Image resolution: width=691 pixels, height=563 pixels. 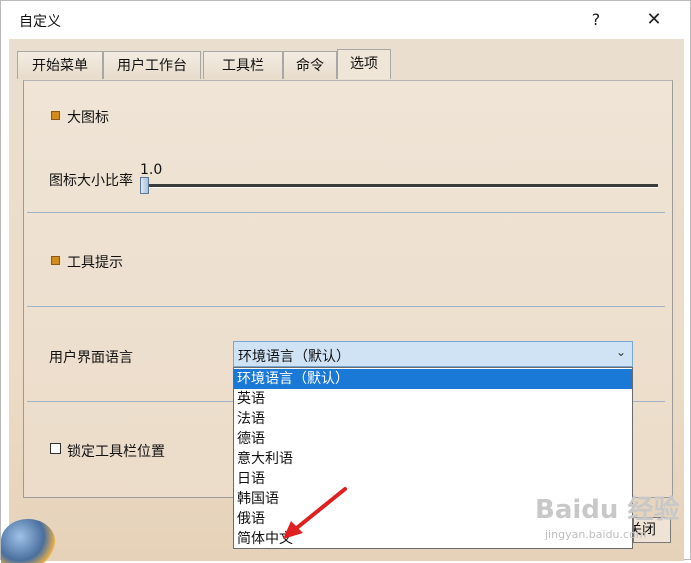 What do you see at coordinates (151, 170) in the screenshot?
I see `icon-ratio-value: 1.0` at bounding box center [151, 170].